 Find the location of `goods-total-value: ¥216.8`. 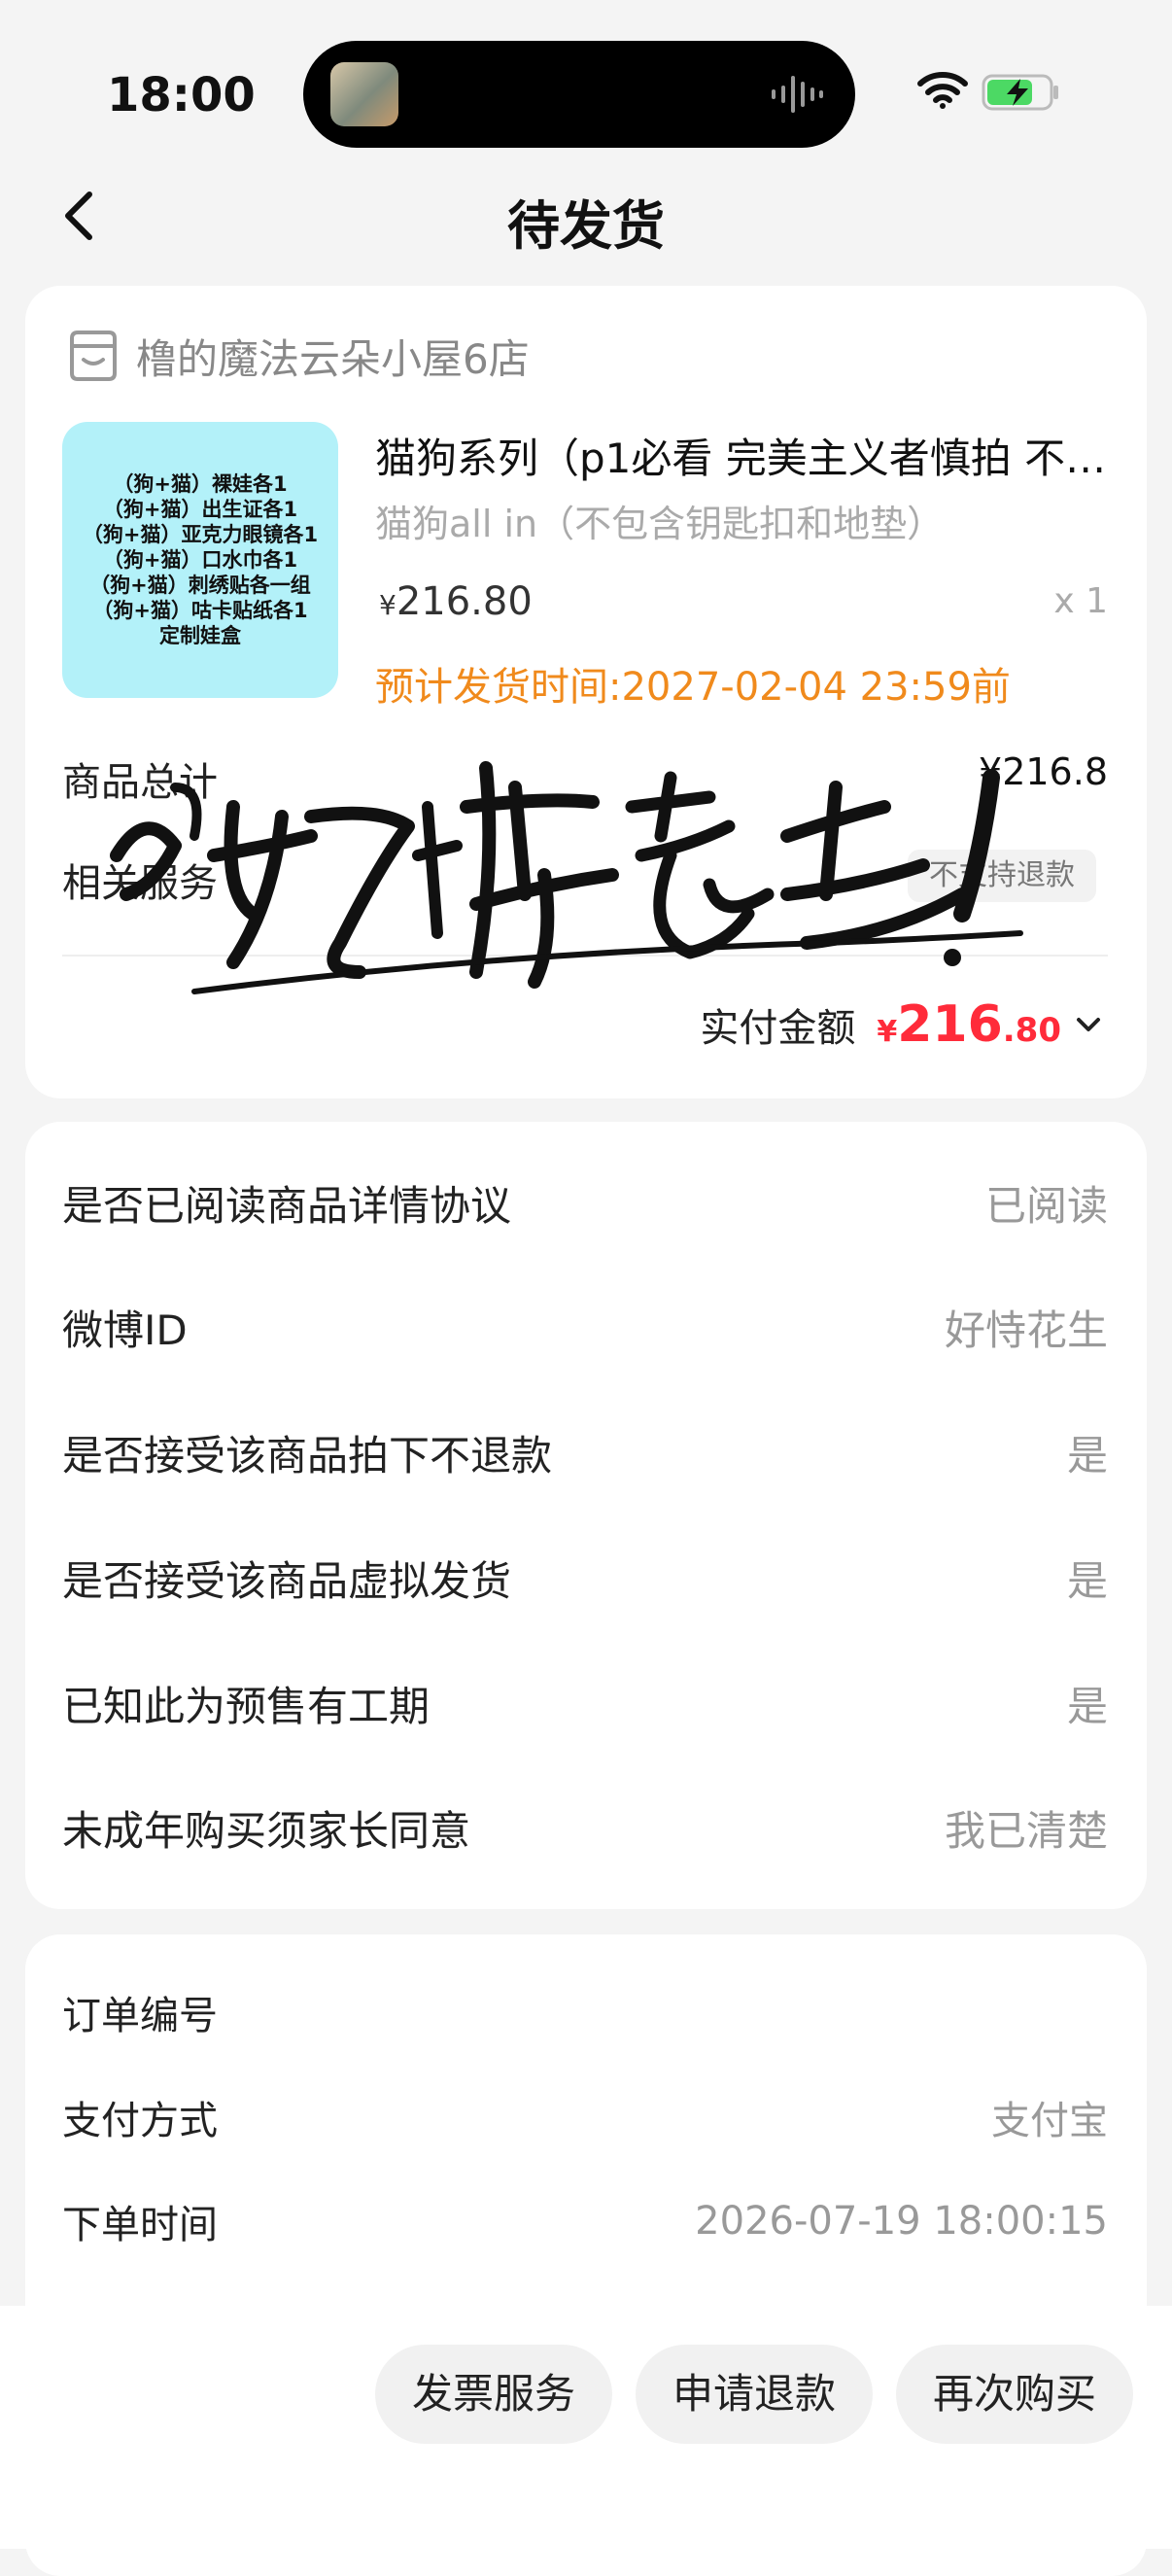

goods-total-value: ¥216.8 is located at coordinates (1044, 771).